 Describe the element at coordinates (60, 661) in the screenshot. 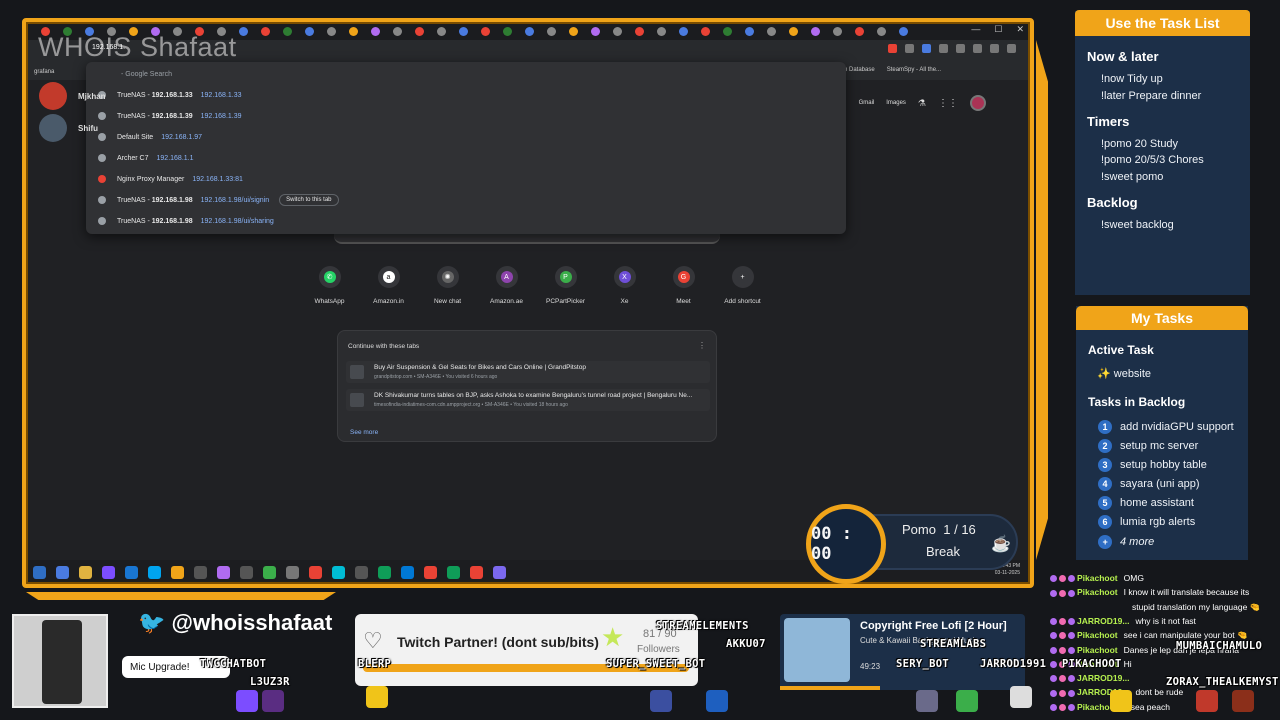

I see `webcam-feed` at that location.